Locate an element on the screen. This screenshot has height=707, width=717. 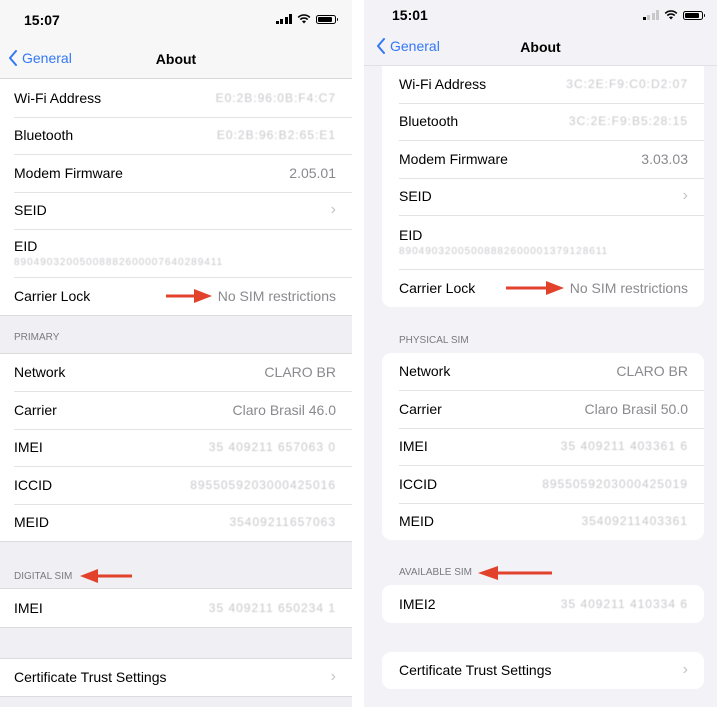
meid-row: MEID 35409211403361 is located at coordinates (543, 521).